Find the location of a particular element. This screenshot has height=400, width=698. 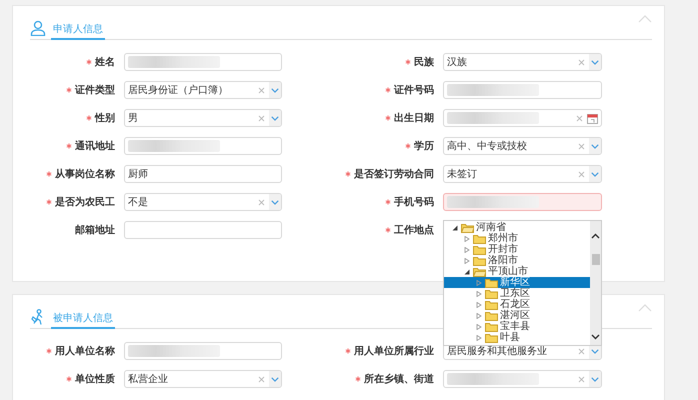

field-label: 是否为农民工 is located at coordinates (85, 202).